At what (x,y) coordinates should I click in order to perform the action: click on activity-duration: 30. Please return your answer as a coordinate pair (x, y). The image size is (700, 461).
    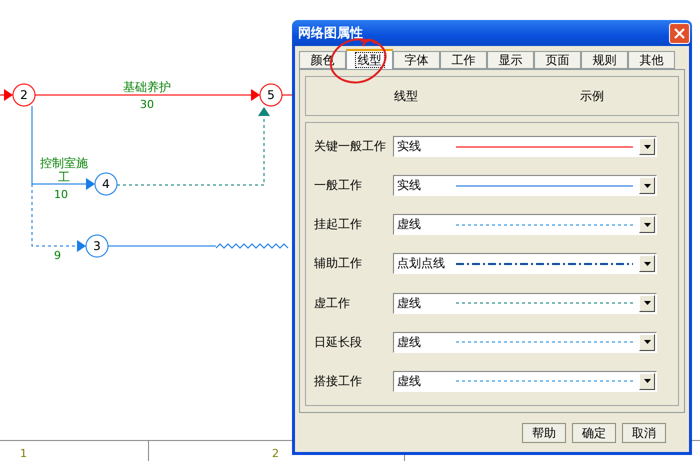
    Looking at the image, I should click on (147, 104).